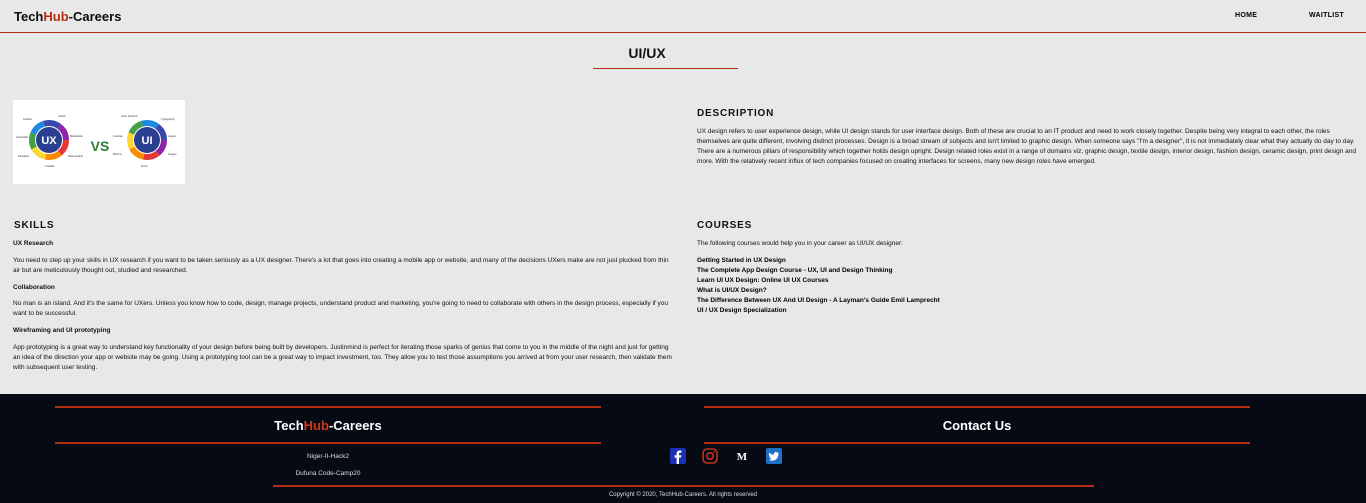 Image resolution: width=1366 pixels, height=503 pixels. Describe the element at coordinates (29, 16) in the screenshot. I see `brand-prefix: Tech` at that location.